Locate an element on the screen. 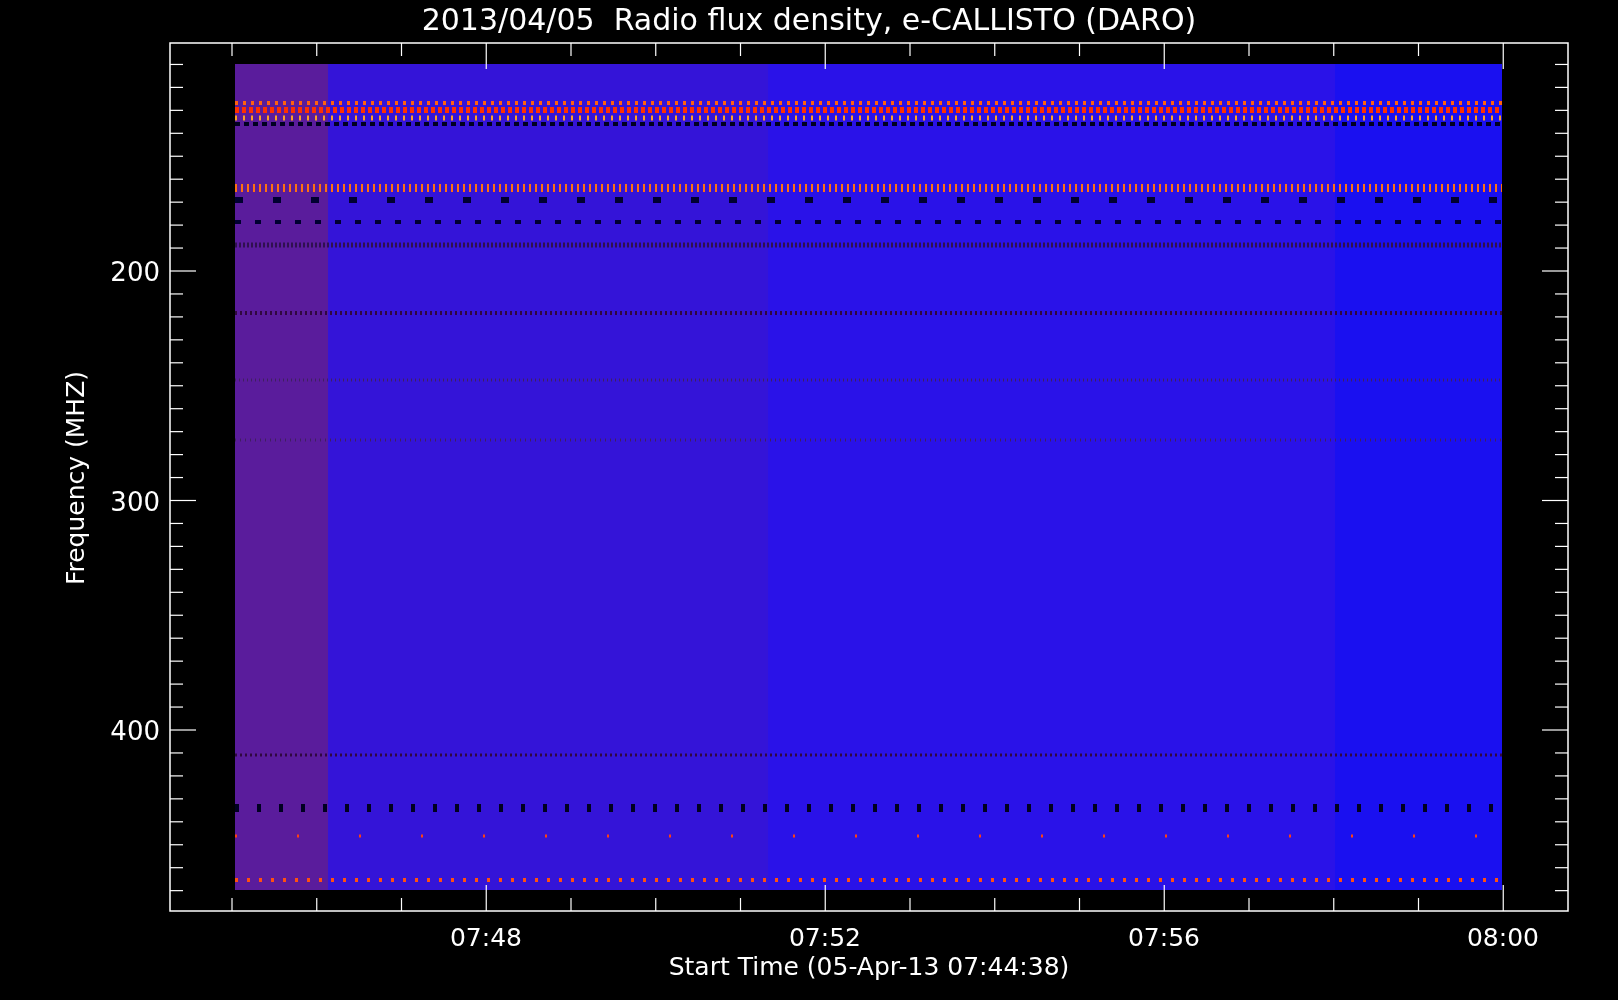 The height and width of the screenshot is (1000, 1618). y-tick-label: 300 is located at coordinates (135, 501).